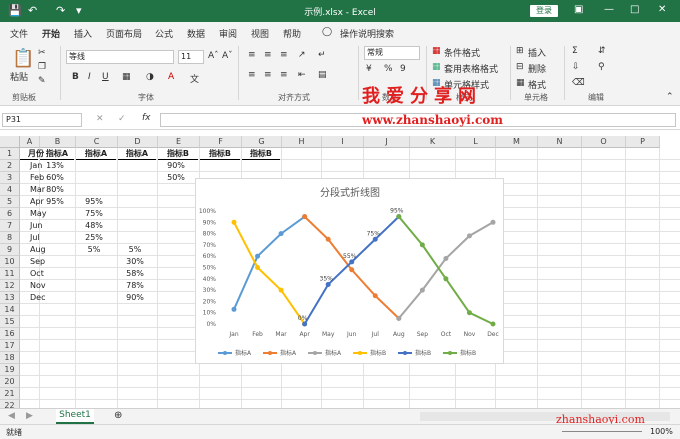 The image size is (680, 439). What do you see at coordinates (10, 190) in the screenshot?
I see `row-header-4: 4` at bounding box center [10, 190].